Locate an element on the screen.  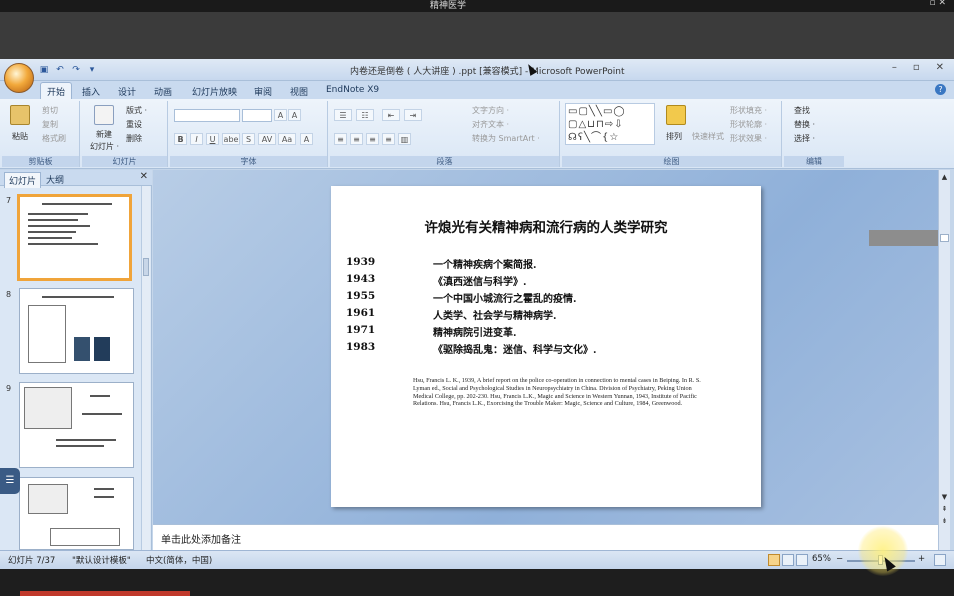
slideshow-view-icon is located at coordinates (802, 560).